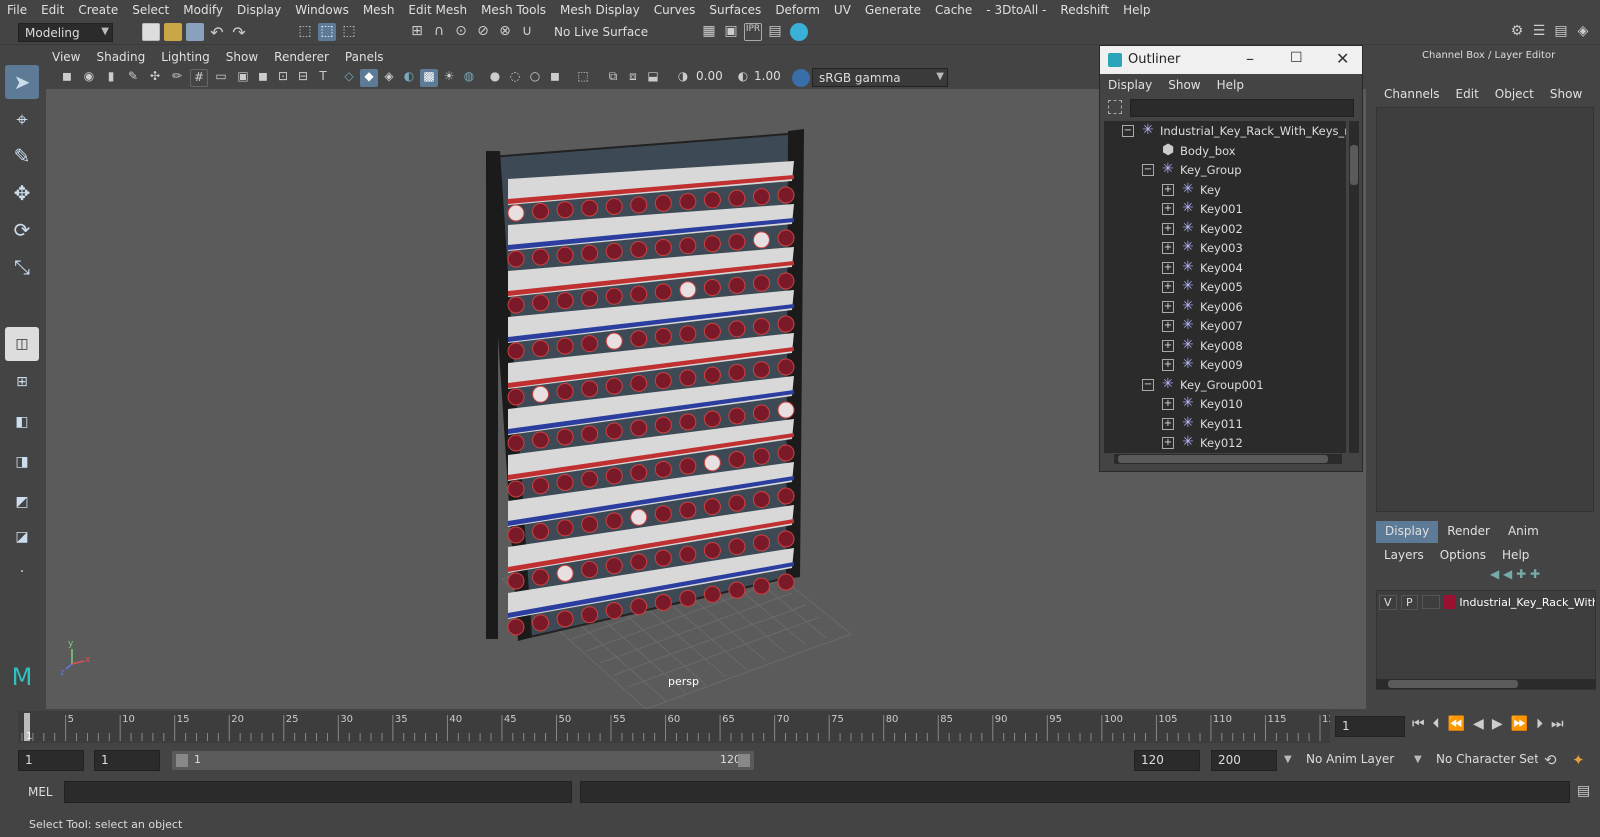  Describe the element at coordinates (1463, 555) in the screenshot. I see `layer-menu-options: Options` at that location.